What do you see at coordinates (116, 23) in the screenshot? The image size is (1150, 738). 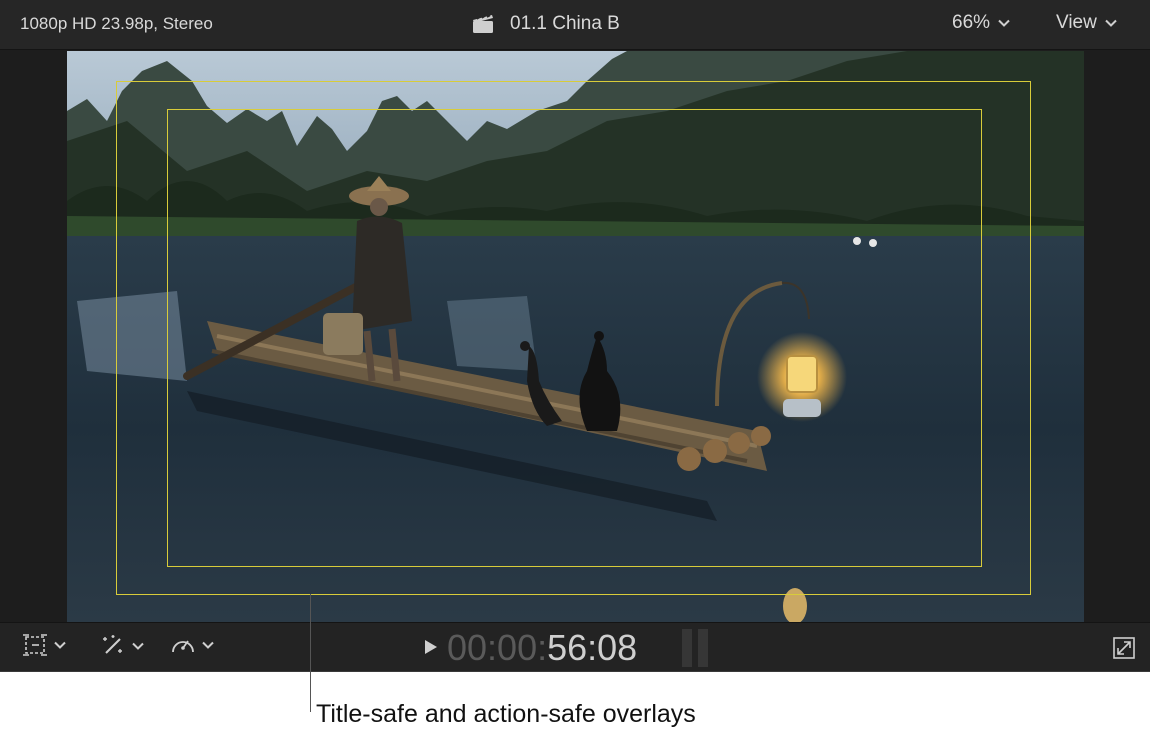 I see `format-info: 1080p HD 23.98p, Stereo` at bounding box center [116, 23].